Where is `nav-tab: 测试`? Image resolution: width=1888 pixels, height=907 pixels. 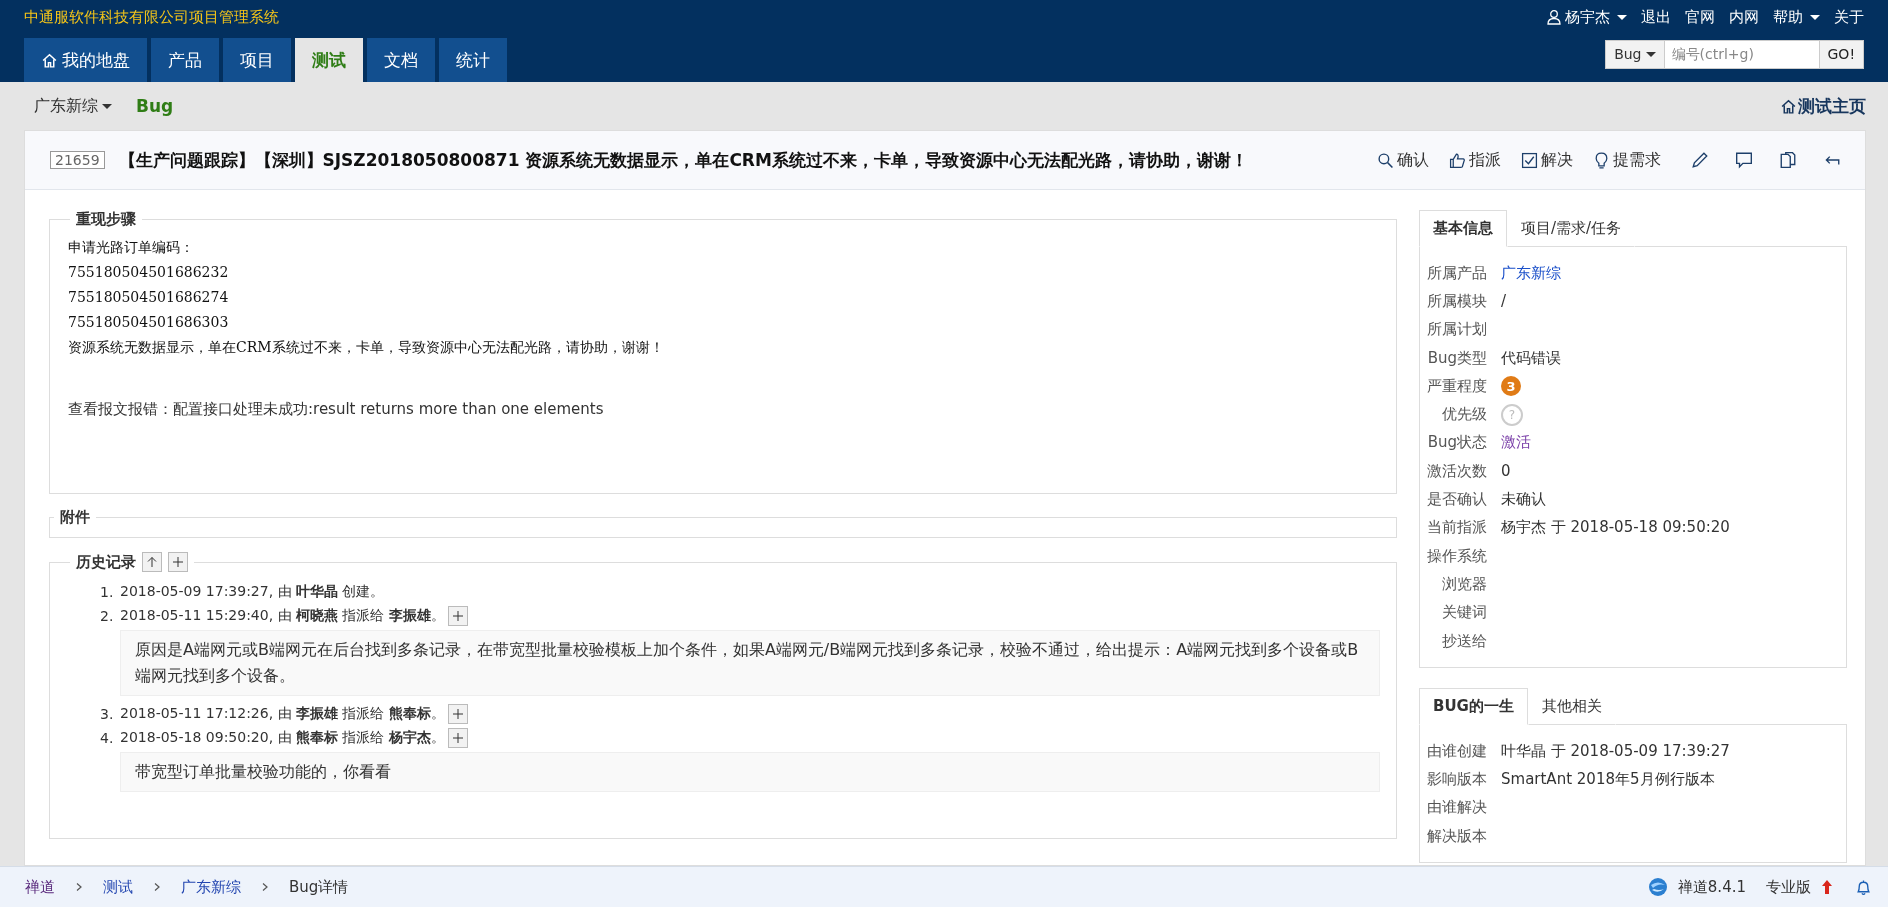 nav-tab: 测试 is located at coordinates (329, 60).